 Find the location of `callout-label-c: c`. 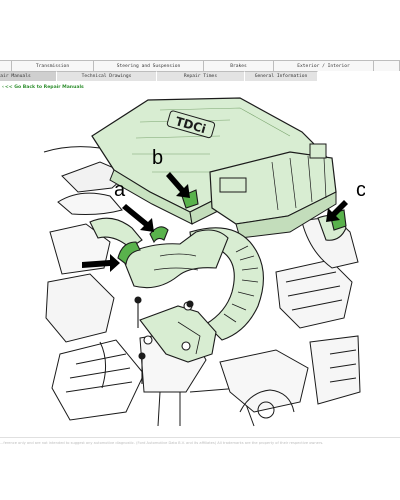

callout-label-c: c is located at coordinates (360, 190).